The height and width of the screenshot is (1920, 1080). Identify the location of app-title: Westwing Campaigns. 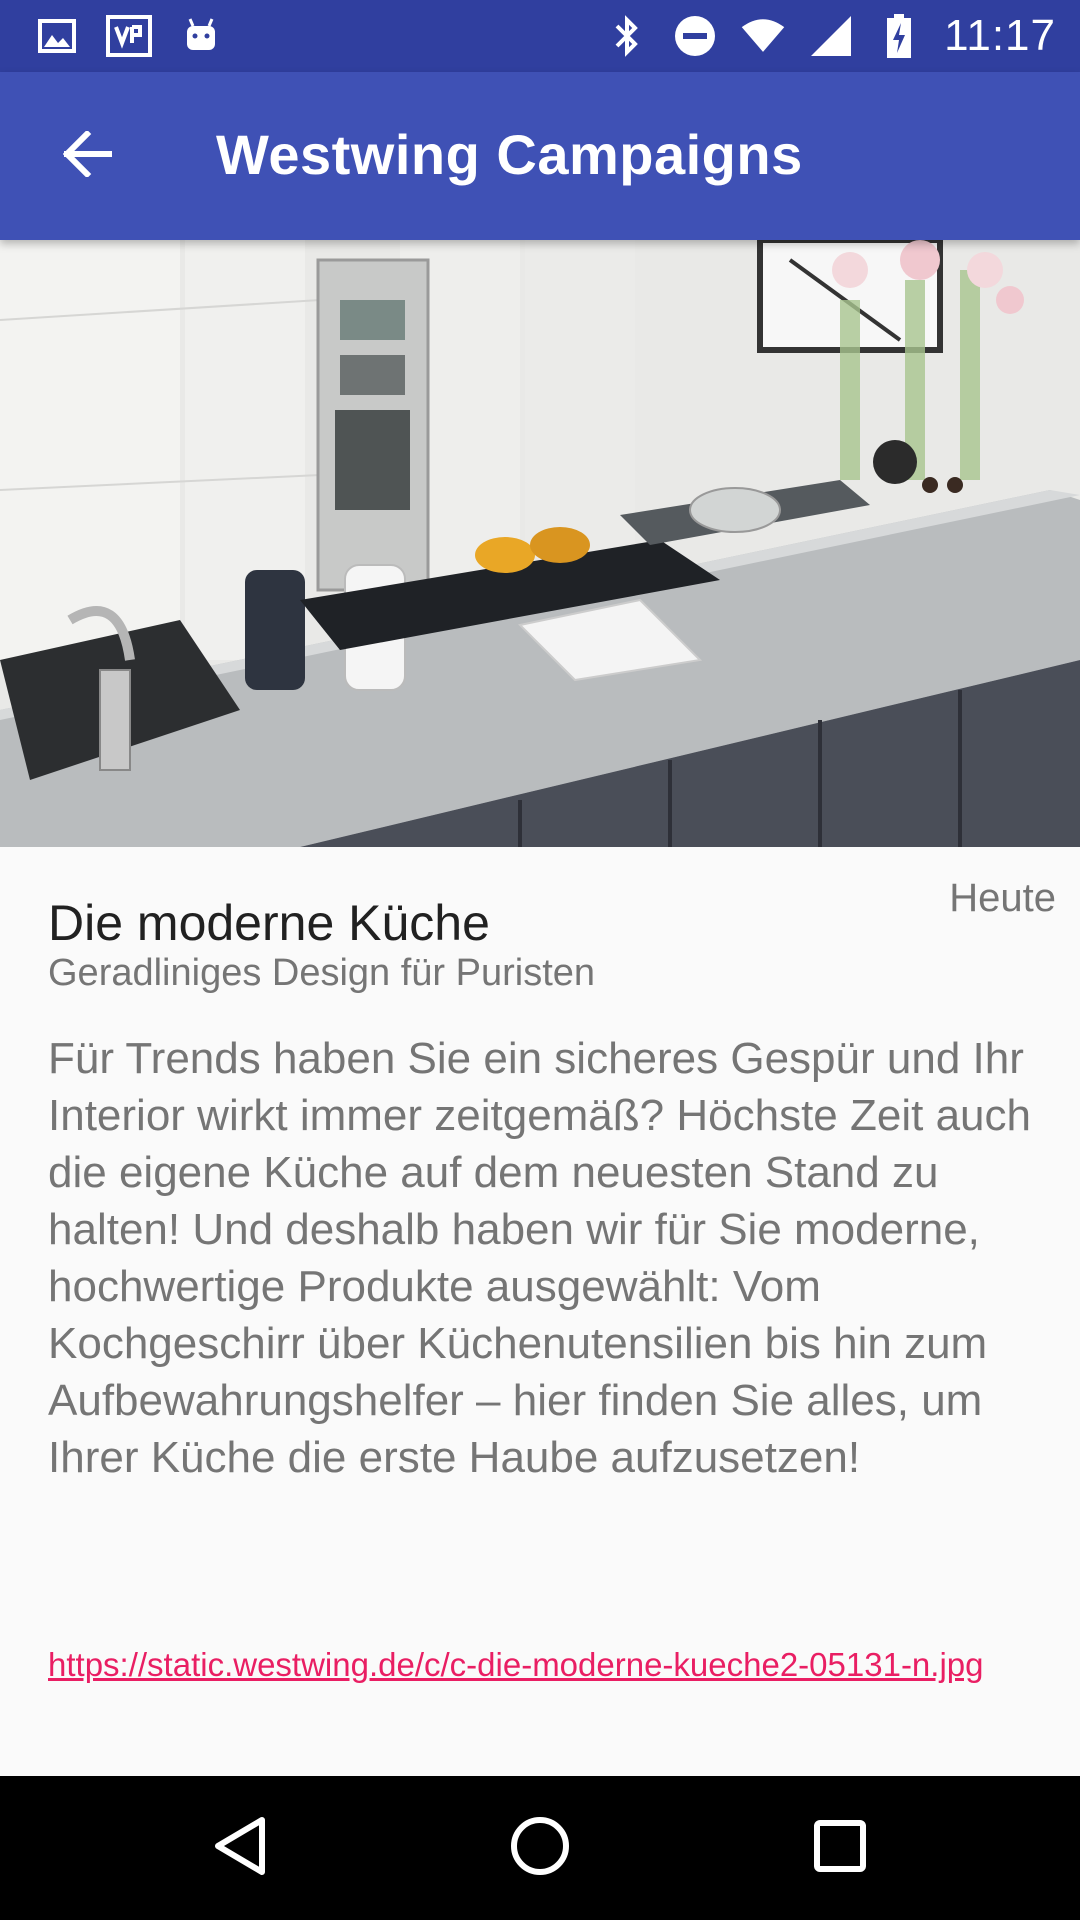
(509, 154).